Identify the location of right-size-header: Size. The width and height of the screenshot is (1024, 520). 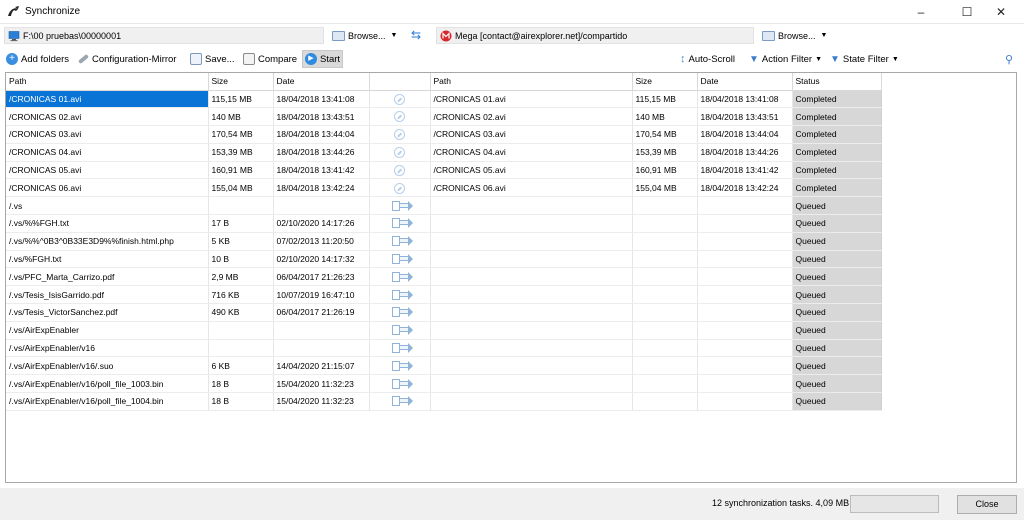
(665, 82).